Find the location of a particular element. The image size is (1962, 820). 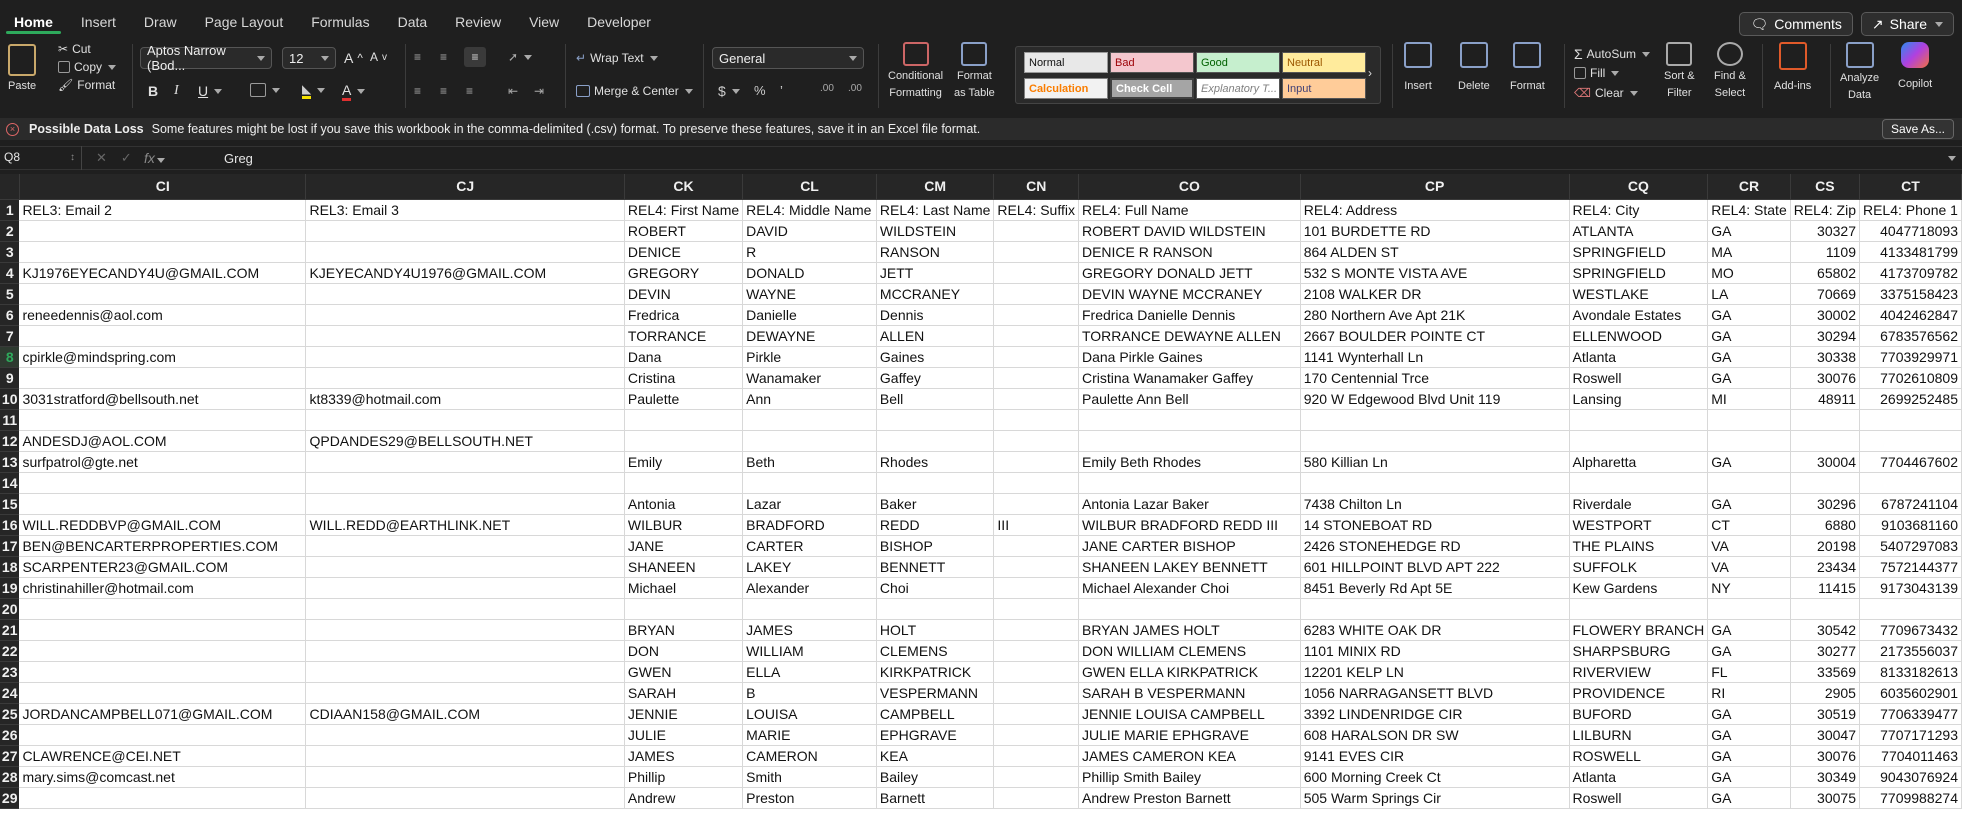

cell: EPHGRAVE is located at coordinates (935, 735).